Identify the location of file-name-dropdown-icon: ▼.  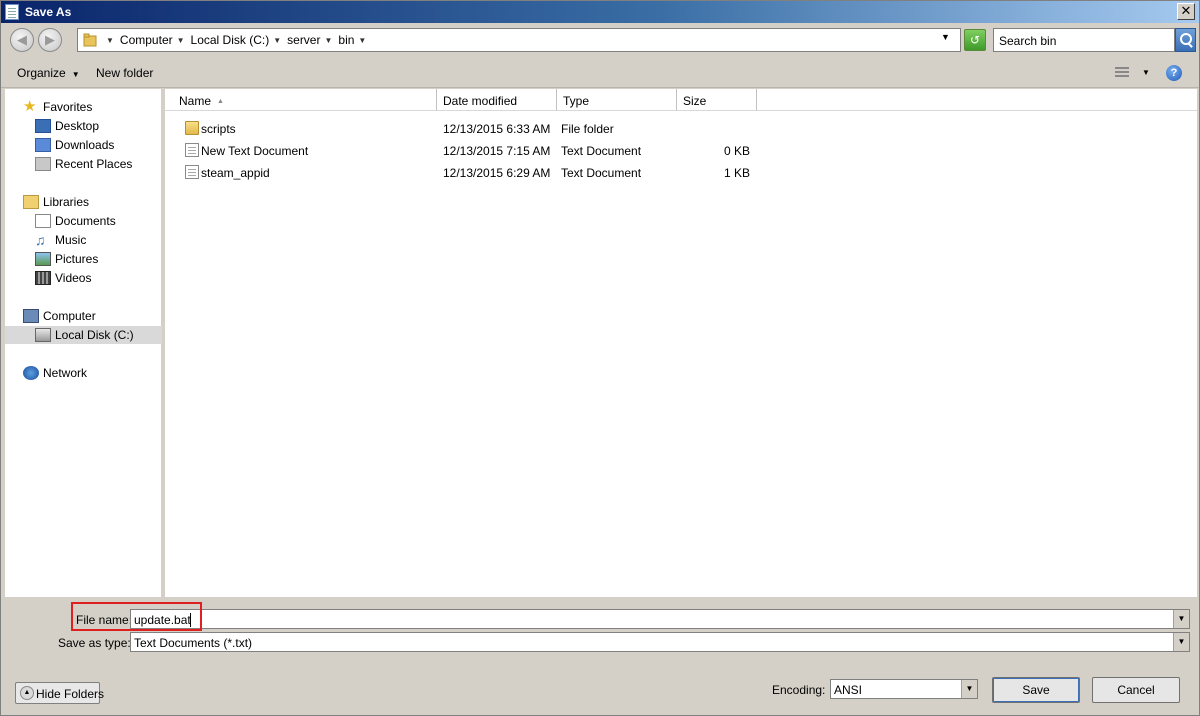
(1181, 619).